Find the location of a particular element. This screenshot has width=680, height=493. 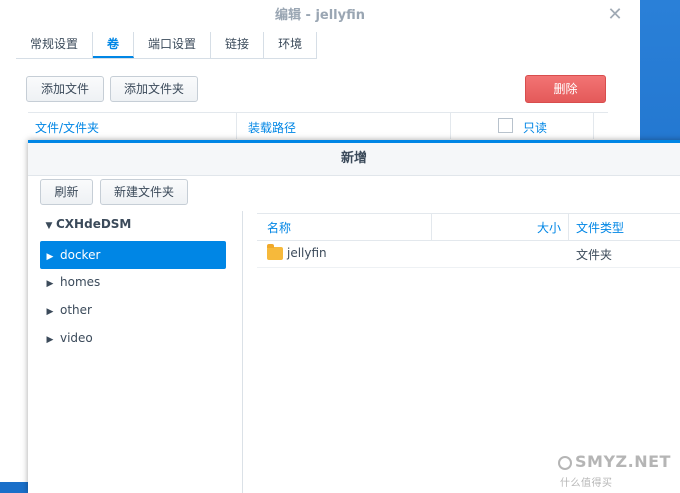

file-grid-header: 名称 大小 文件类型 is located at coordinates (468, 227).